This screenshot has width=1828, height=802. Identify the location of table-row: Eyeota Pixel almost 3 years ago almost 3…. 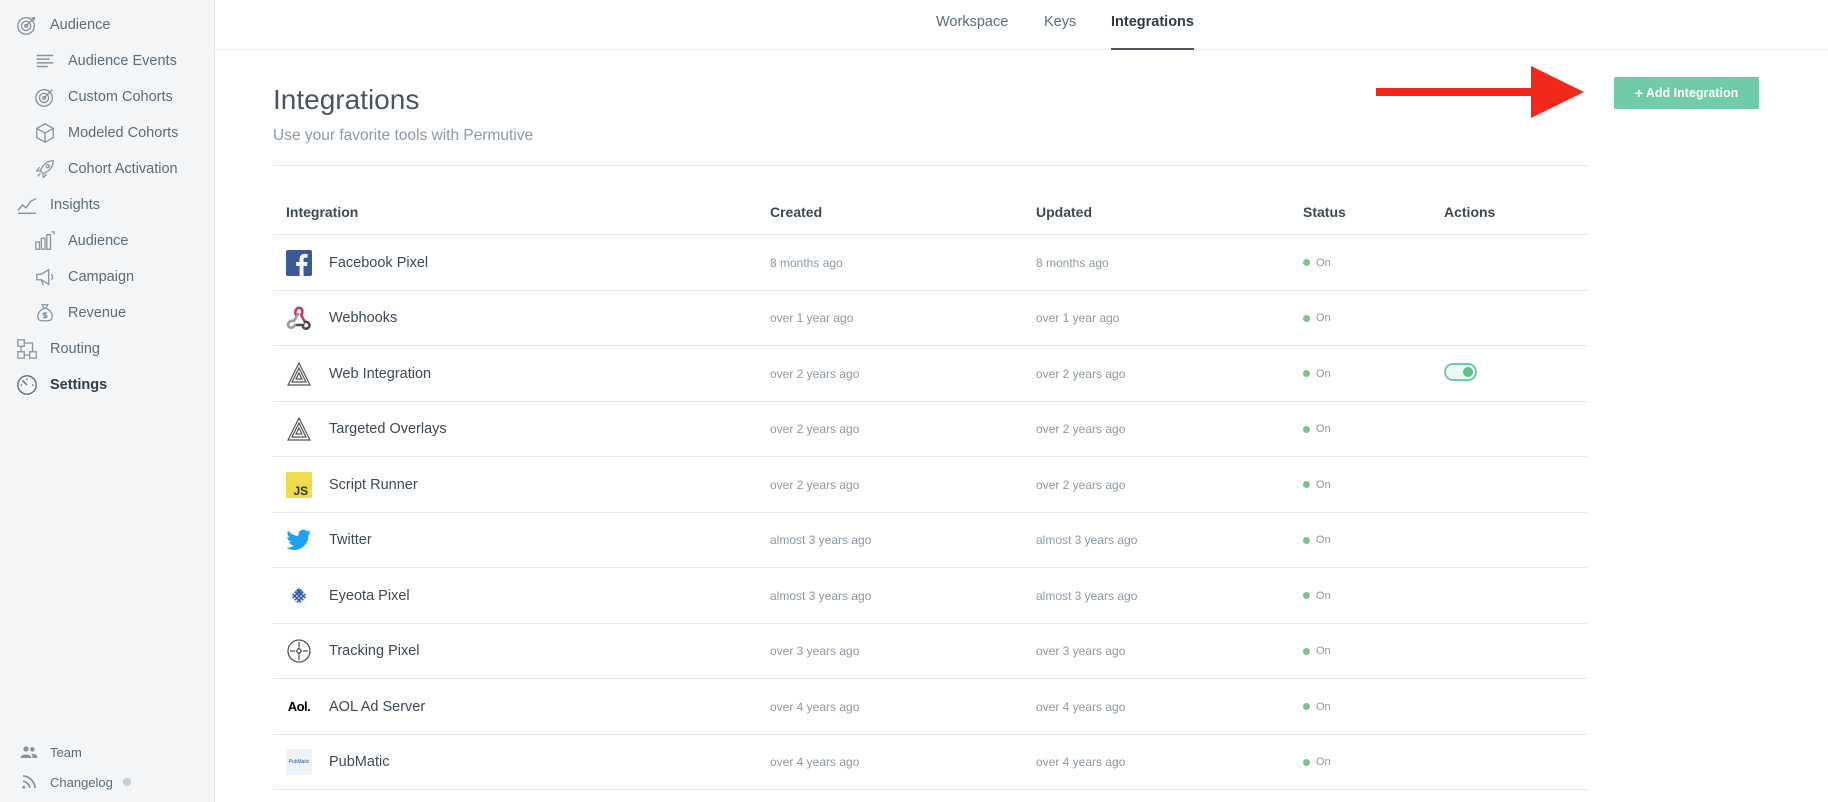
(930, 596).